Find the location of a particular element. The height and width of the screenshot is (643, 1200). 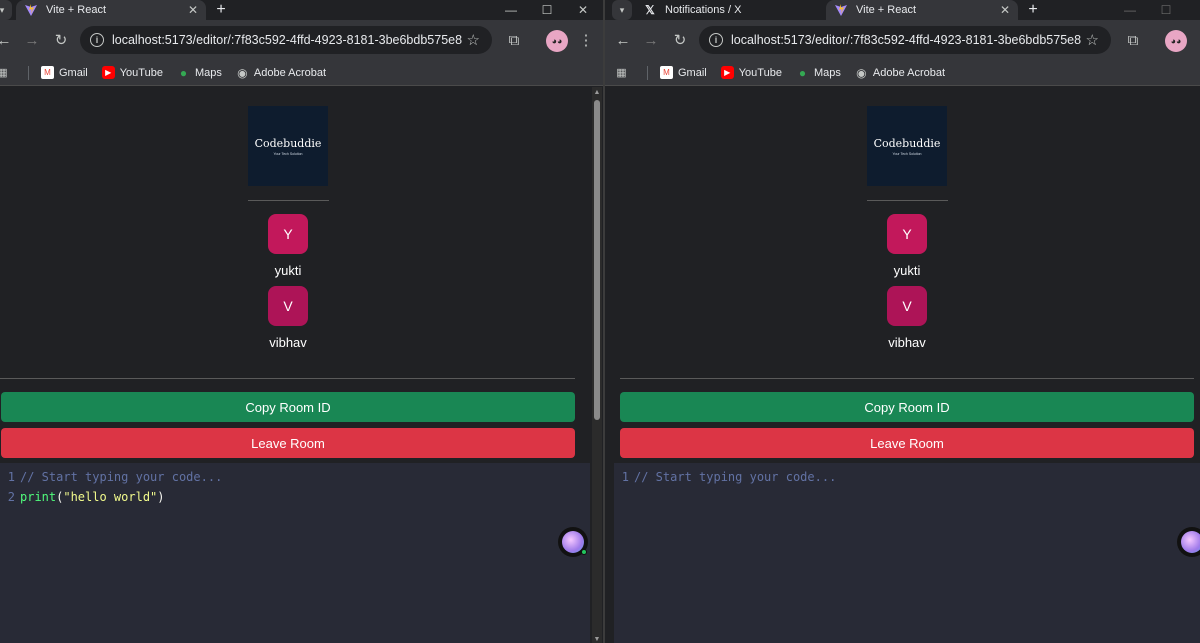

page-scrollbar: ▲ ▼ is located at coordinates (597, 365).